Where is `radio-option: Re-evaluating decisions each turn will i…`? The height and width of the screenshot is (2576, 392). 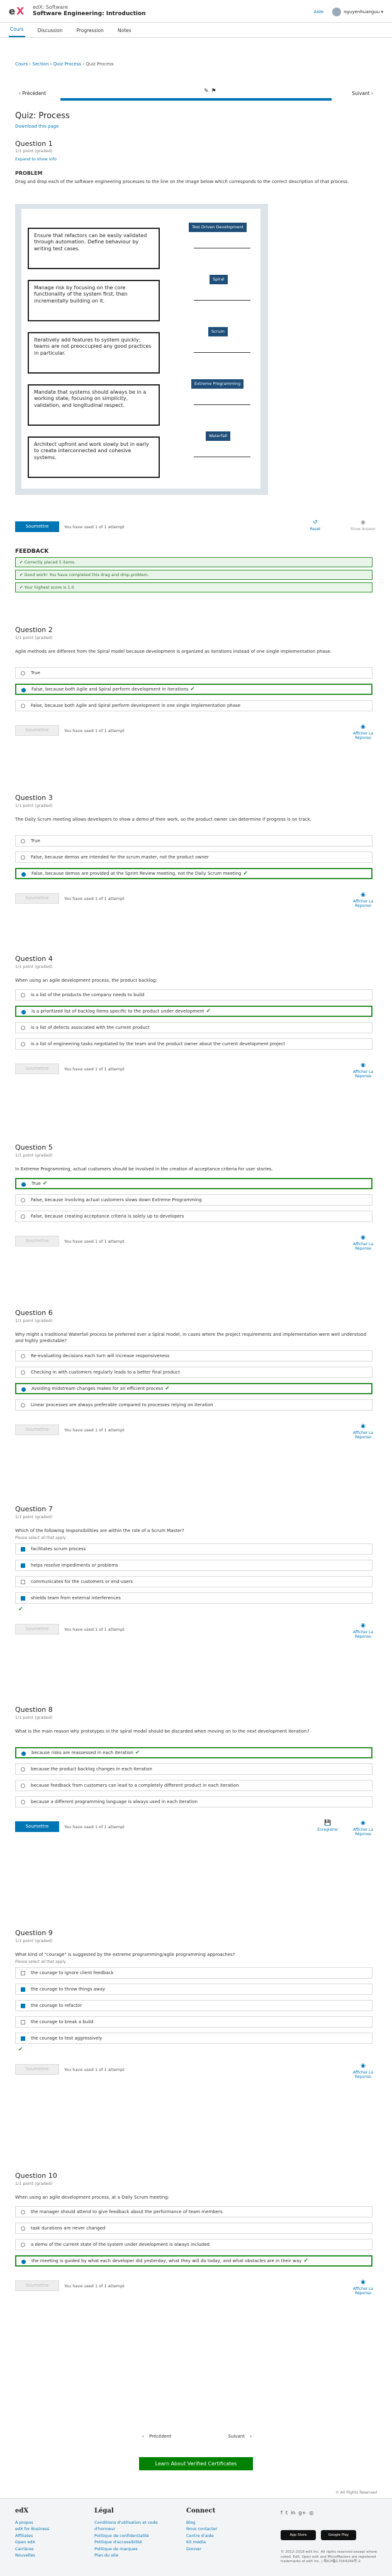 radio-option: Re-evaluating decisions each turn will i… is located at coordinates (193, 1356).